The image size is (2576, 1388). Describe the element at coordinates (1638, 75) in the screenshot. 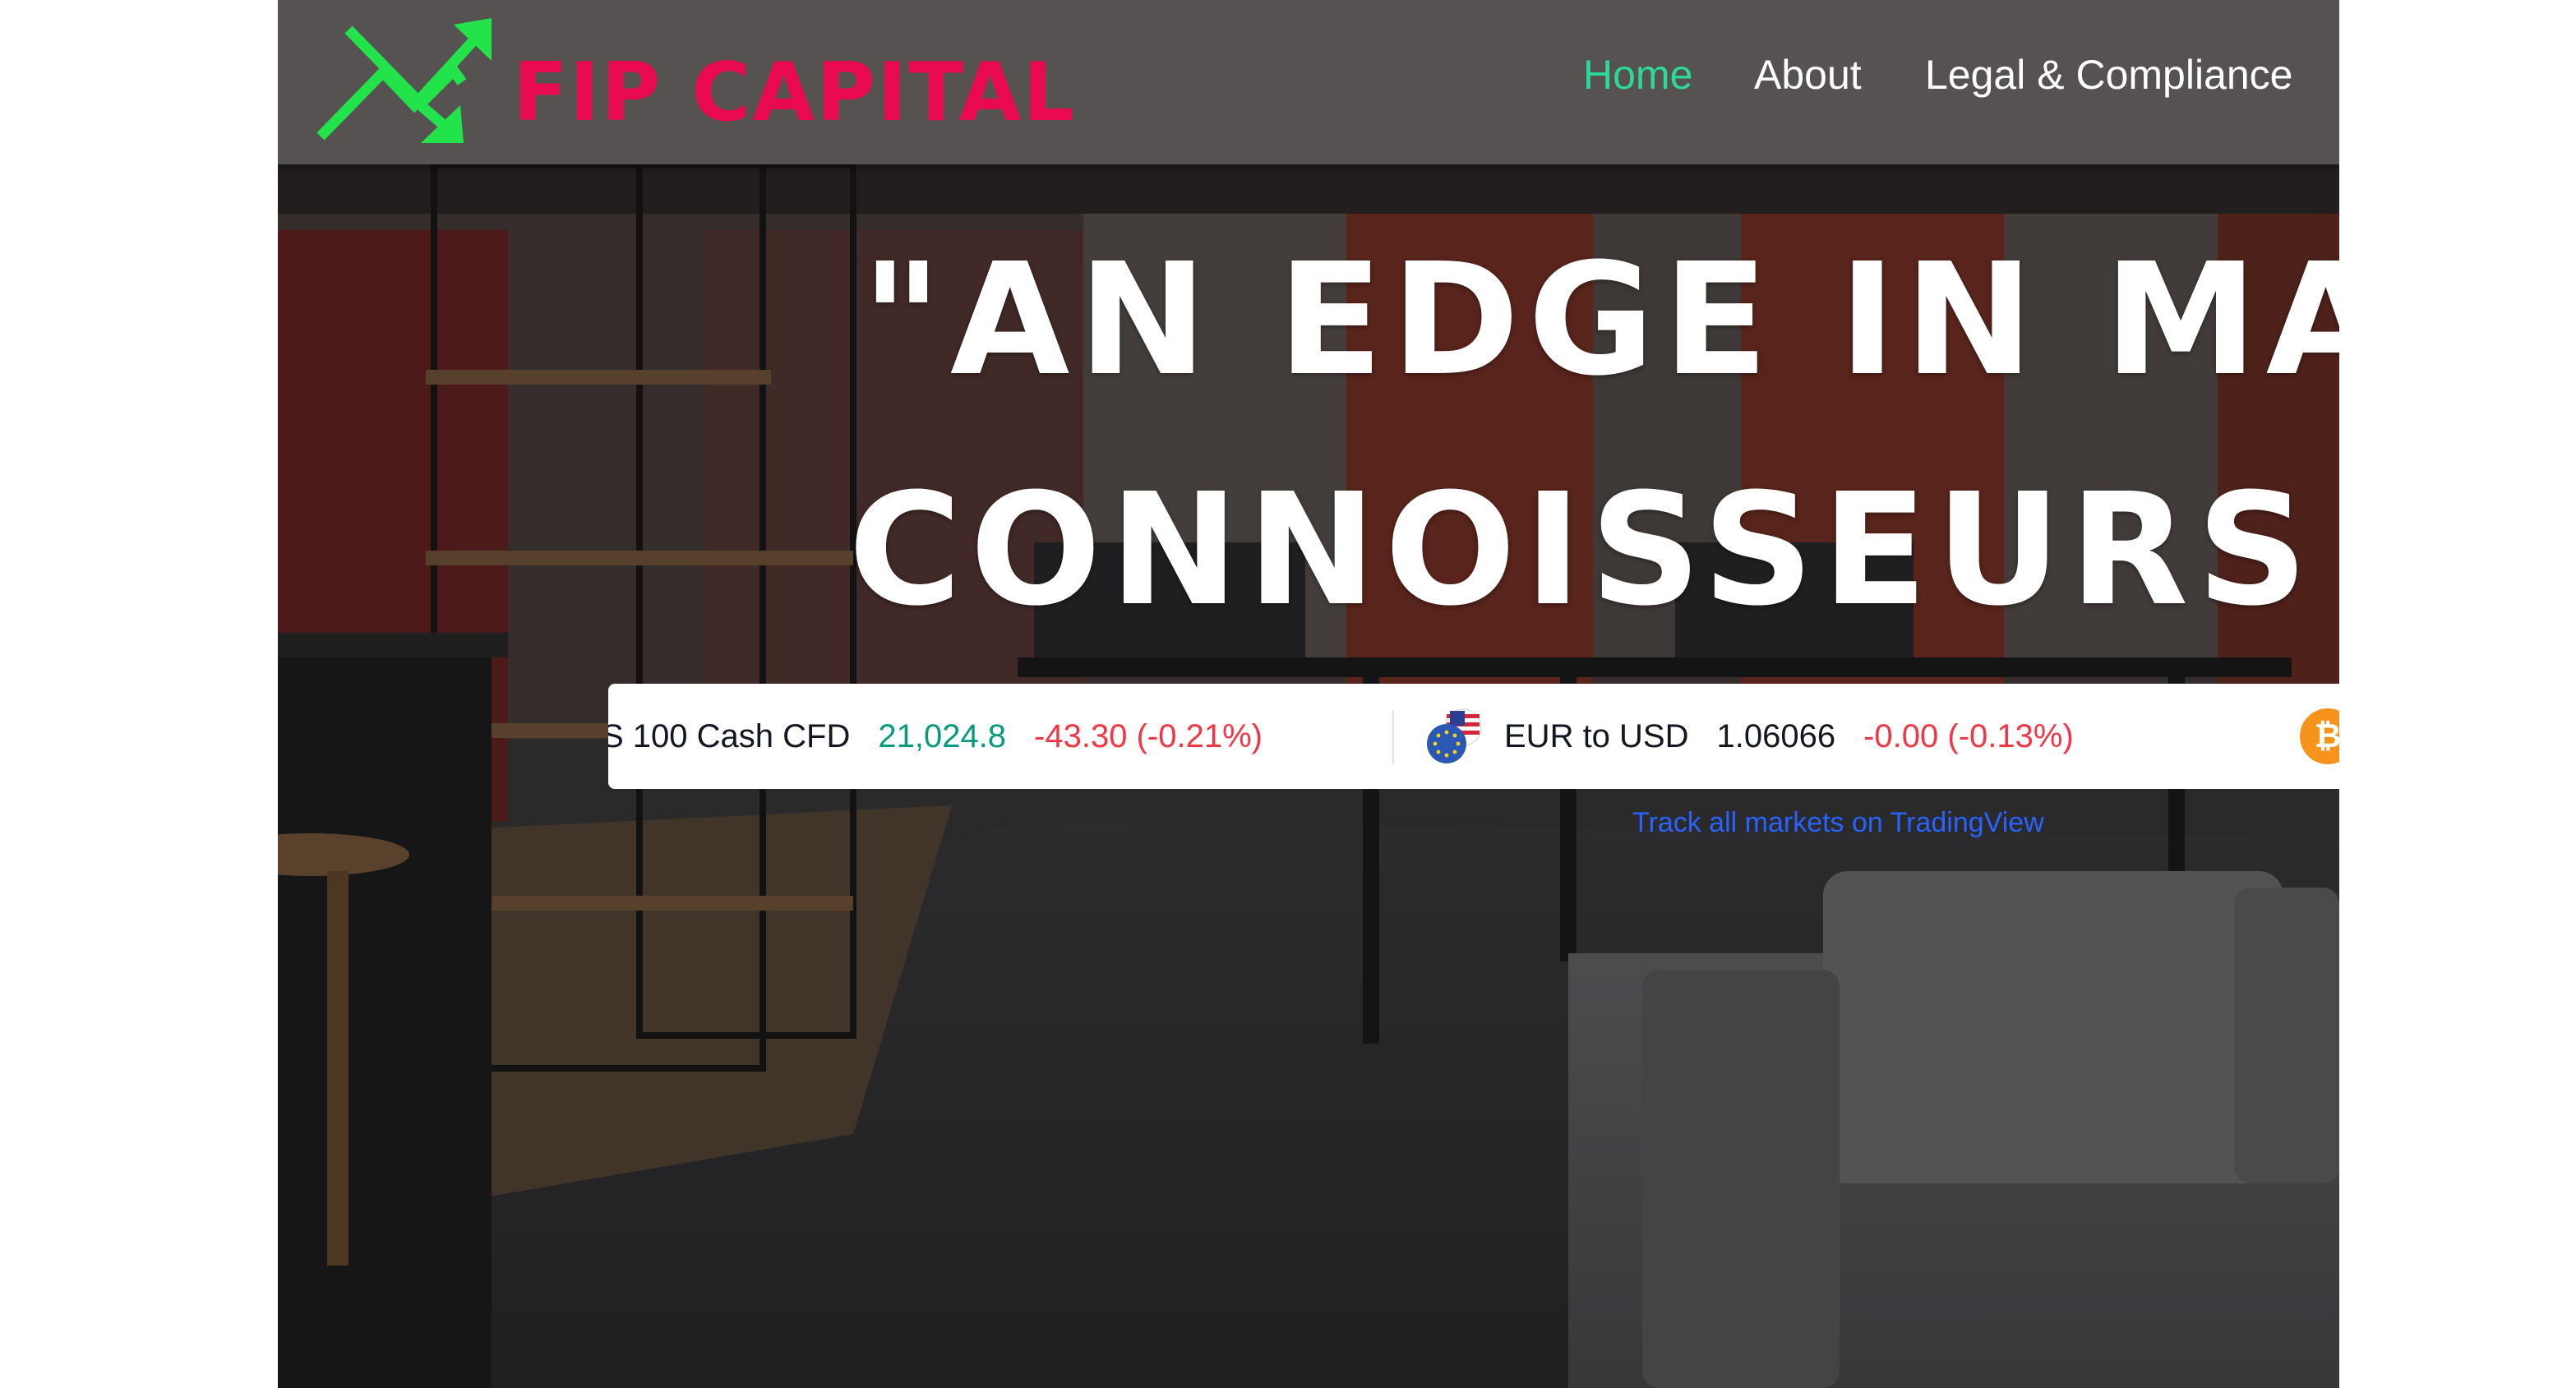

I see `nav-home: Home` at that location.